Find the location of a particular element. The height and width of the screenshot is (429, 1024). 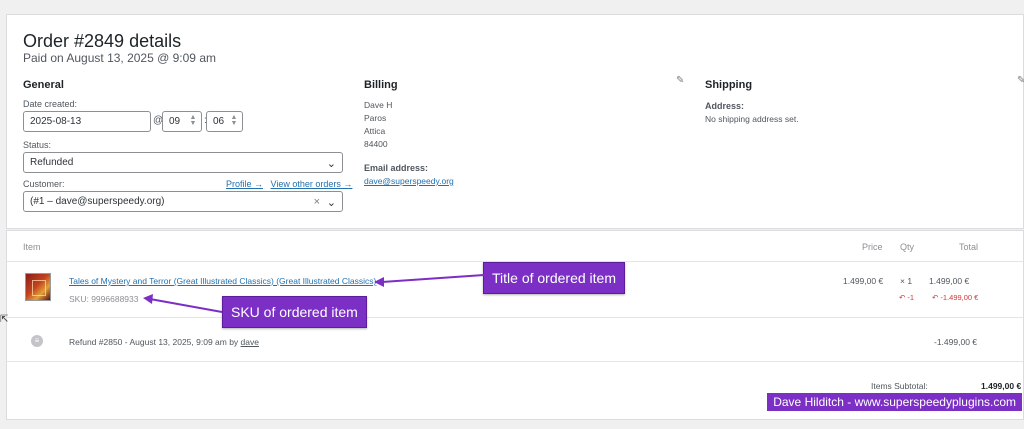

refund-icon: ≡ is located at coordinates (37, 341).